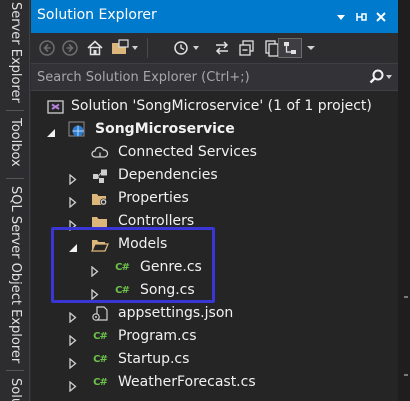 The height and width of the screenshot is (401, 410). I want to click on tree-item-project: SongMicroservice, so click(214, 129).